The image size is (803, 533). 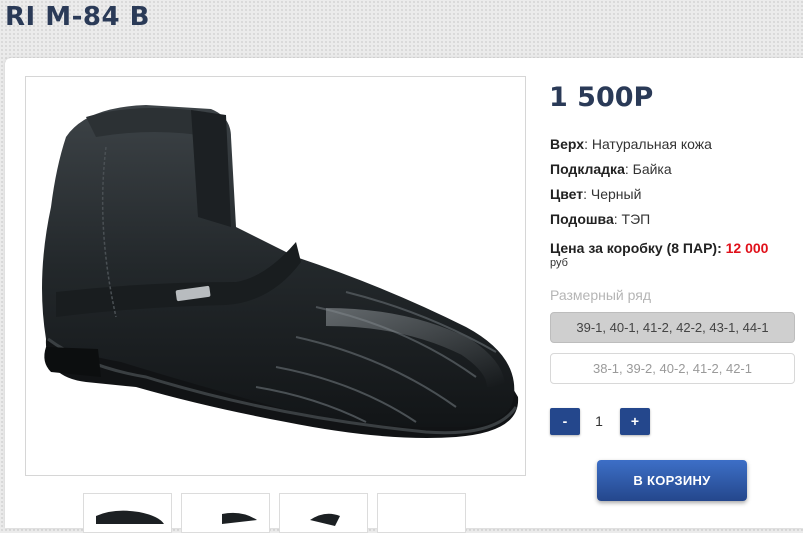 What do you see at coordinates (672, 480) in the screenshot?
I see `add-to-cart-button: В КОРЗИНУ` at bounding box center [672, 480].